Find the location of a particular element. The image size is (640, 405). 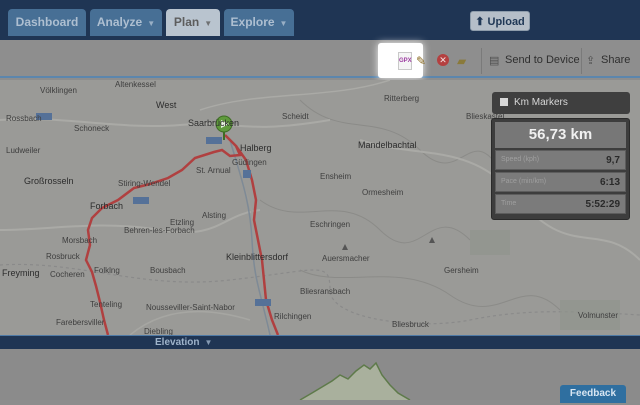

place-label: Rossbach is located at coordinates (24, 118).